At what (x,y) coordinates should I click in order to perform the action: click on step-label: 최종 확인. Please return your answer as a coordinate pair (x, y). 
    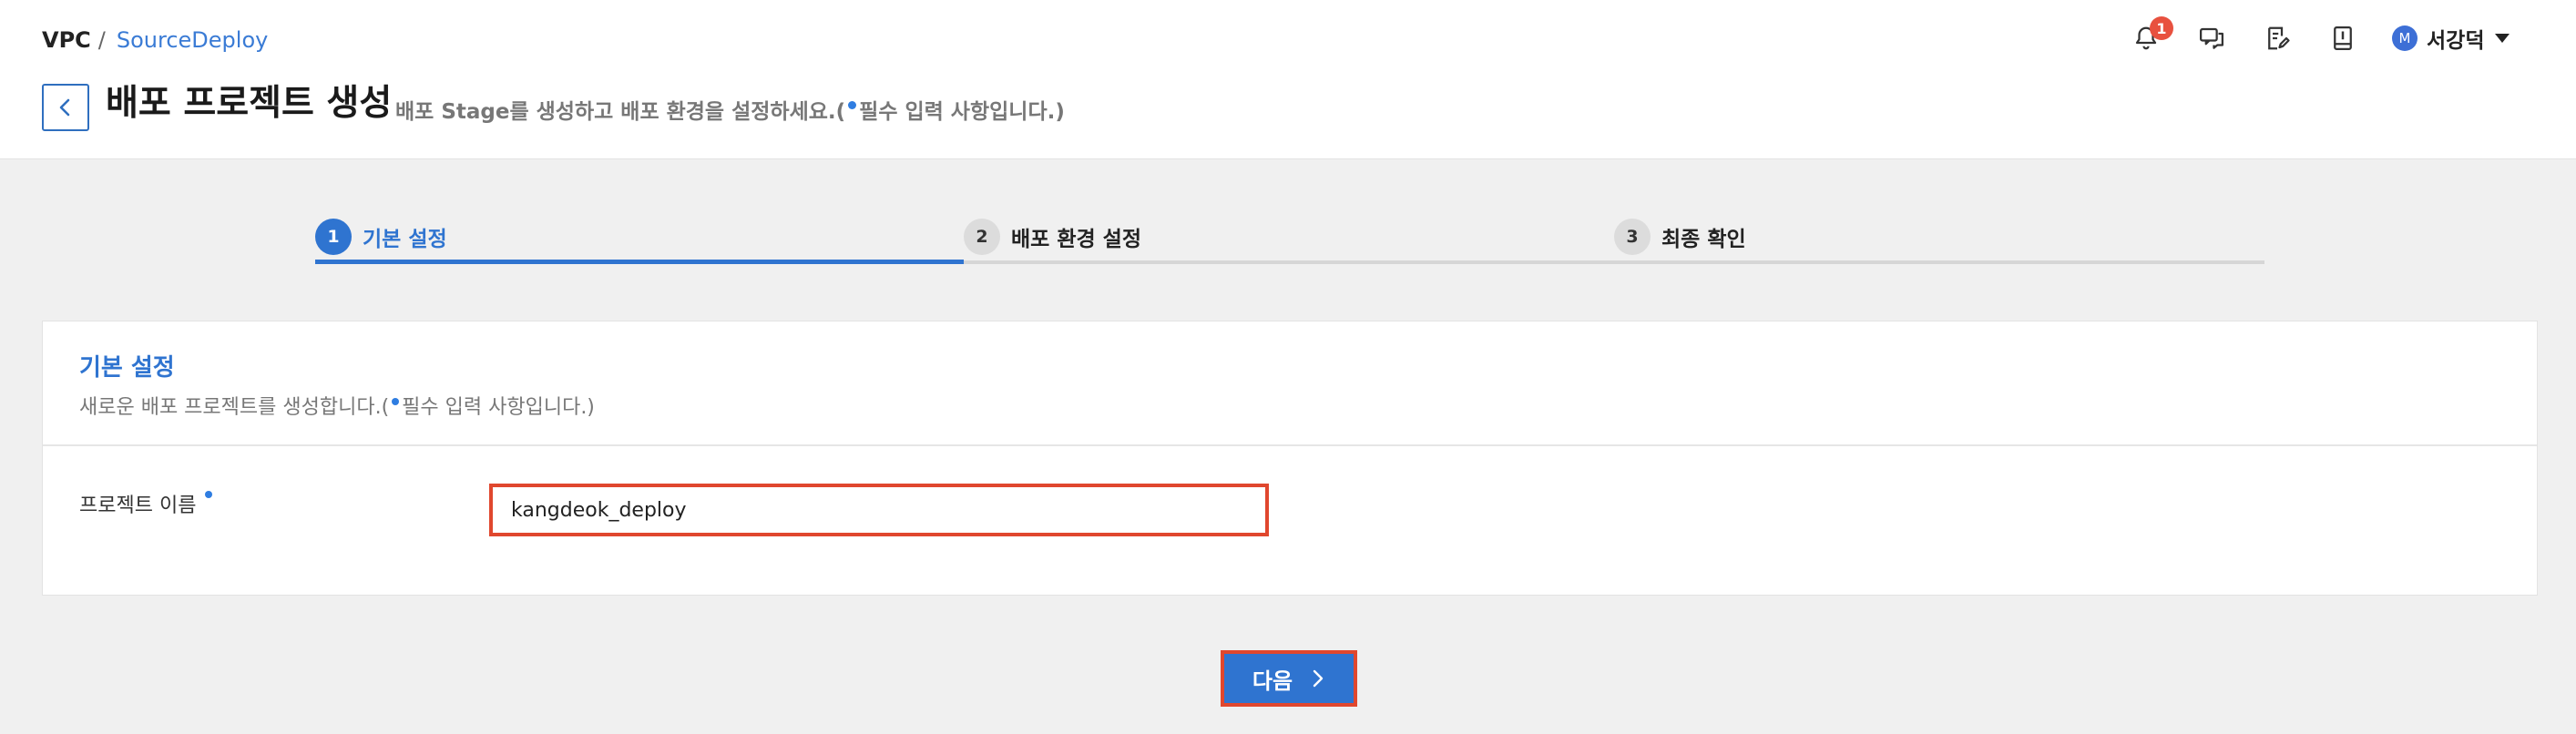
    Looking at the image, I should click on (1703, 239).